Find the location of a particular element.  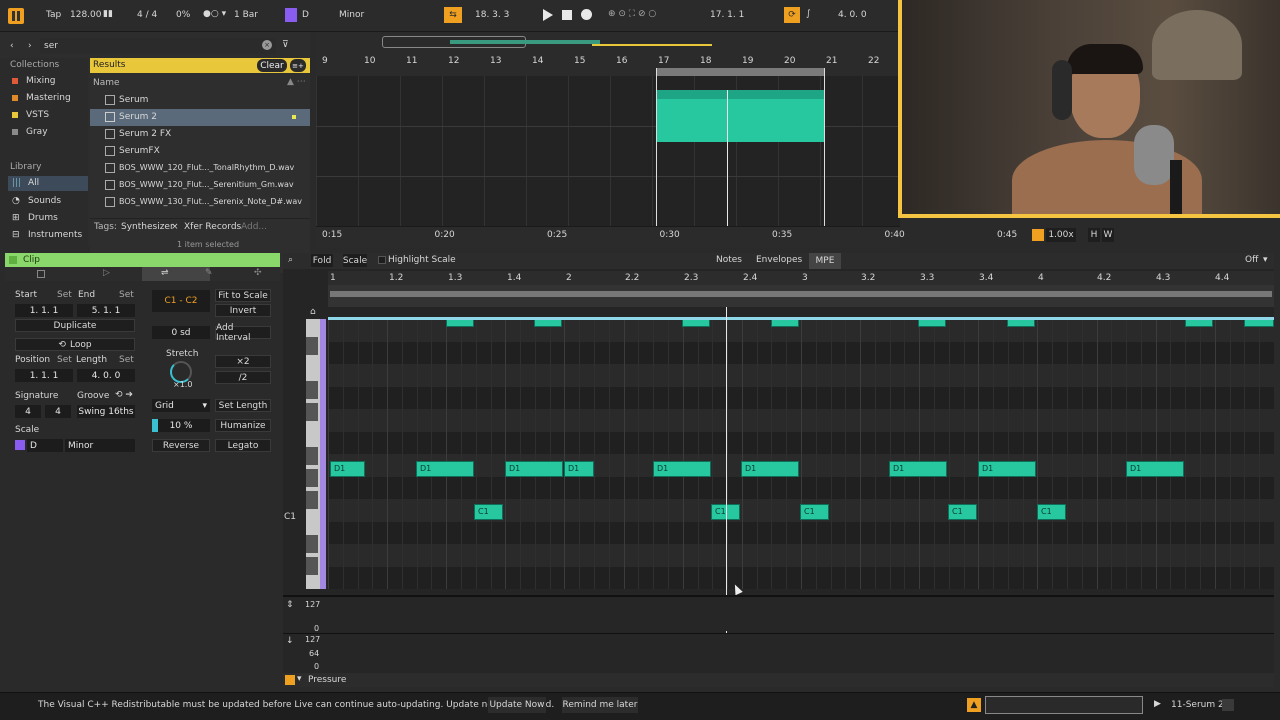

grid-select: Grid ▾ is located at coordinates (181, 405).